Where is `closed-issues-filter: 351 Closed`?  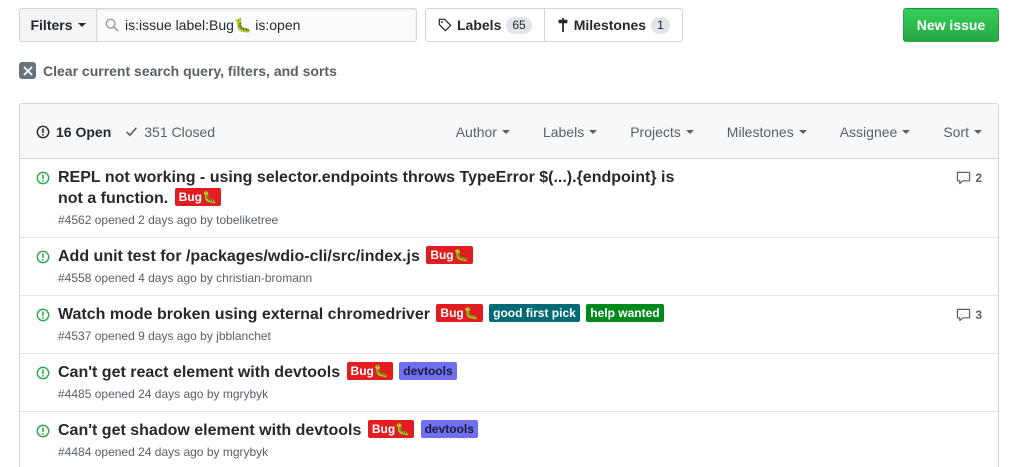 closed-issues-filter: 351 Closed is located at coordinates (170, 132).